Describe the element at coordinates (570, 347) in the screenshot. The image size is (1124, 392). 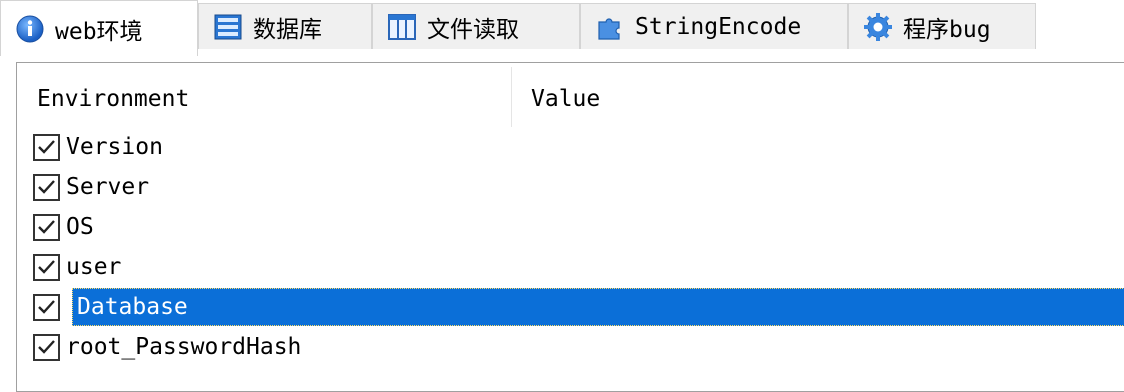
I see `list-item: root_PasswordHash` at that location.